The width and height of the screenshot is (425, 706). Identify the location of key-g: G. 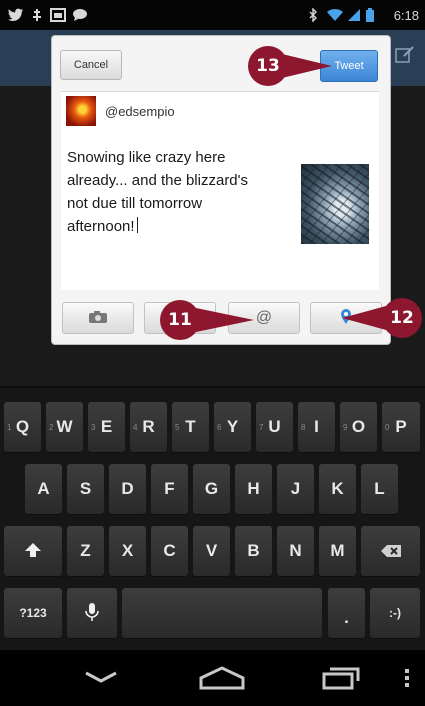
(211, 489).